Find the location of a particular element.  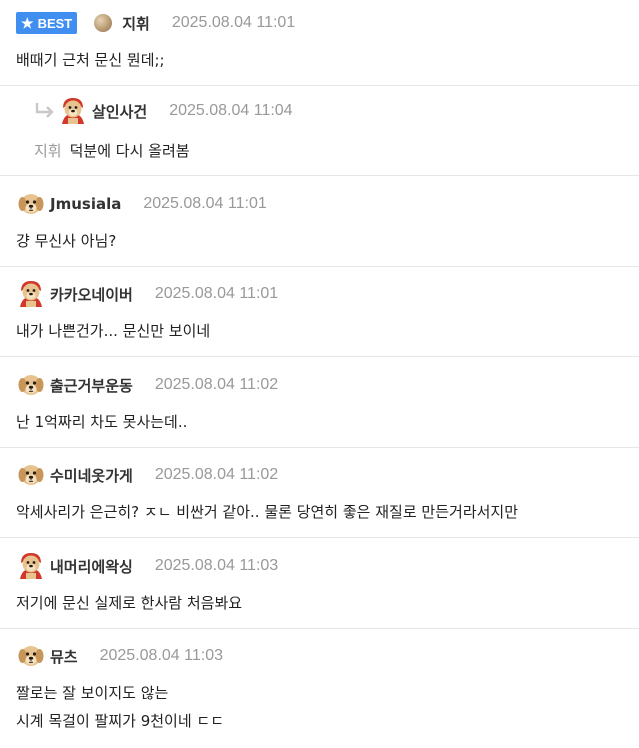

level-ball-icon is located at coordinates (103, 23).